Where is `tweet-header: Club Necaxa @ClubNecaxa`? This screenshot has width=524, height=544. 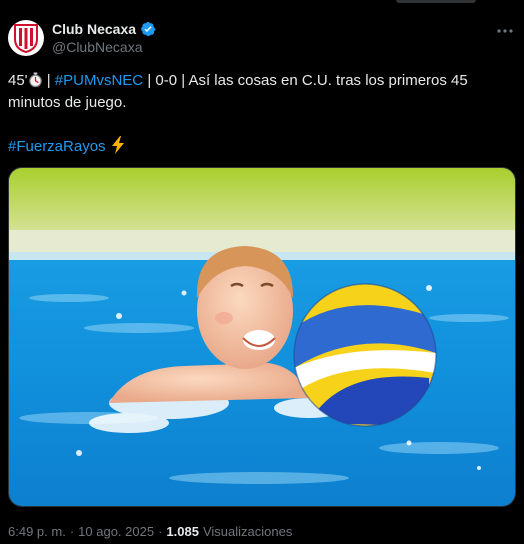 tweet-header: Club Necaxa @ClubNecaxa is located at coordinates (262, 40).